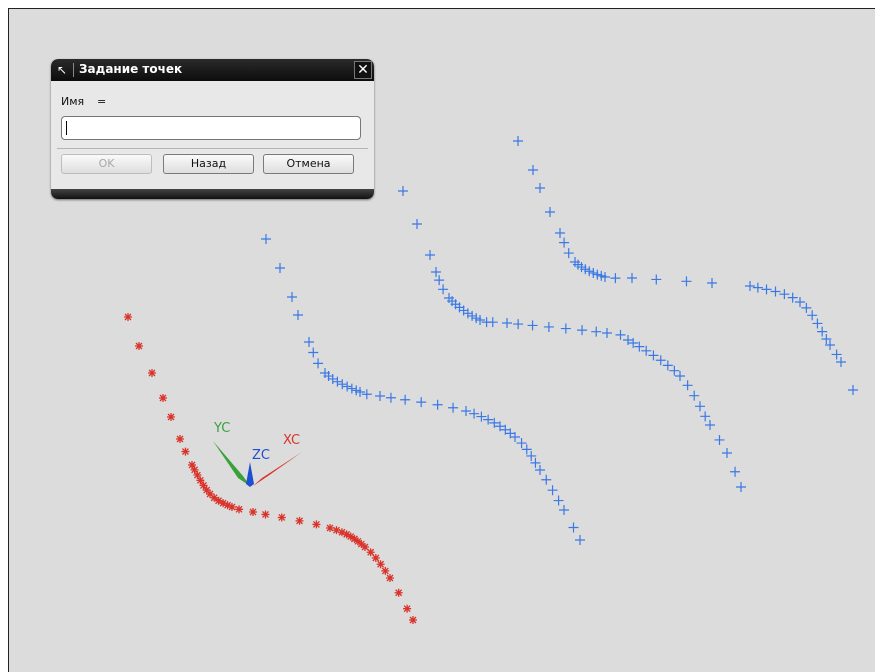 The width and height of the screenshot is (875, 672). What do you see at coordinates (208, 164) in the screenshot?
I see `back-button: Назад` at bounding box center [208, 164].